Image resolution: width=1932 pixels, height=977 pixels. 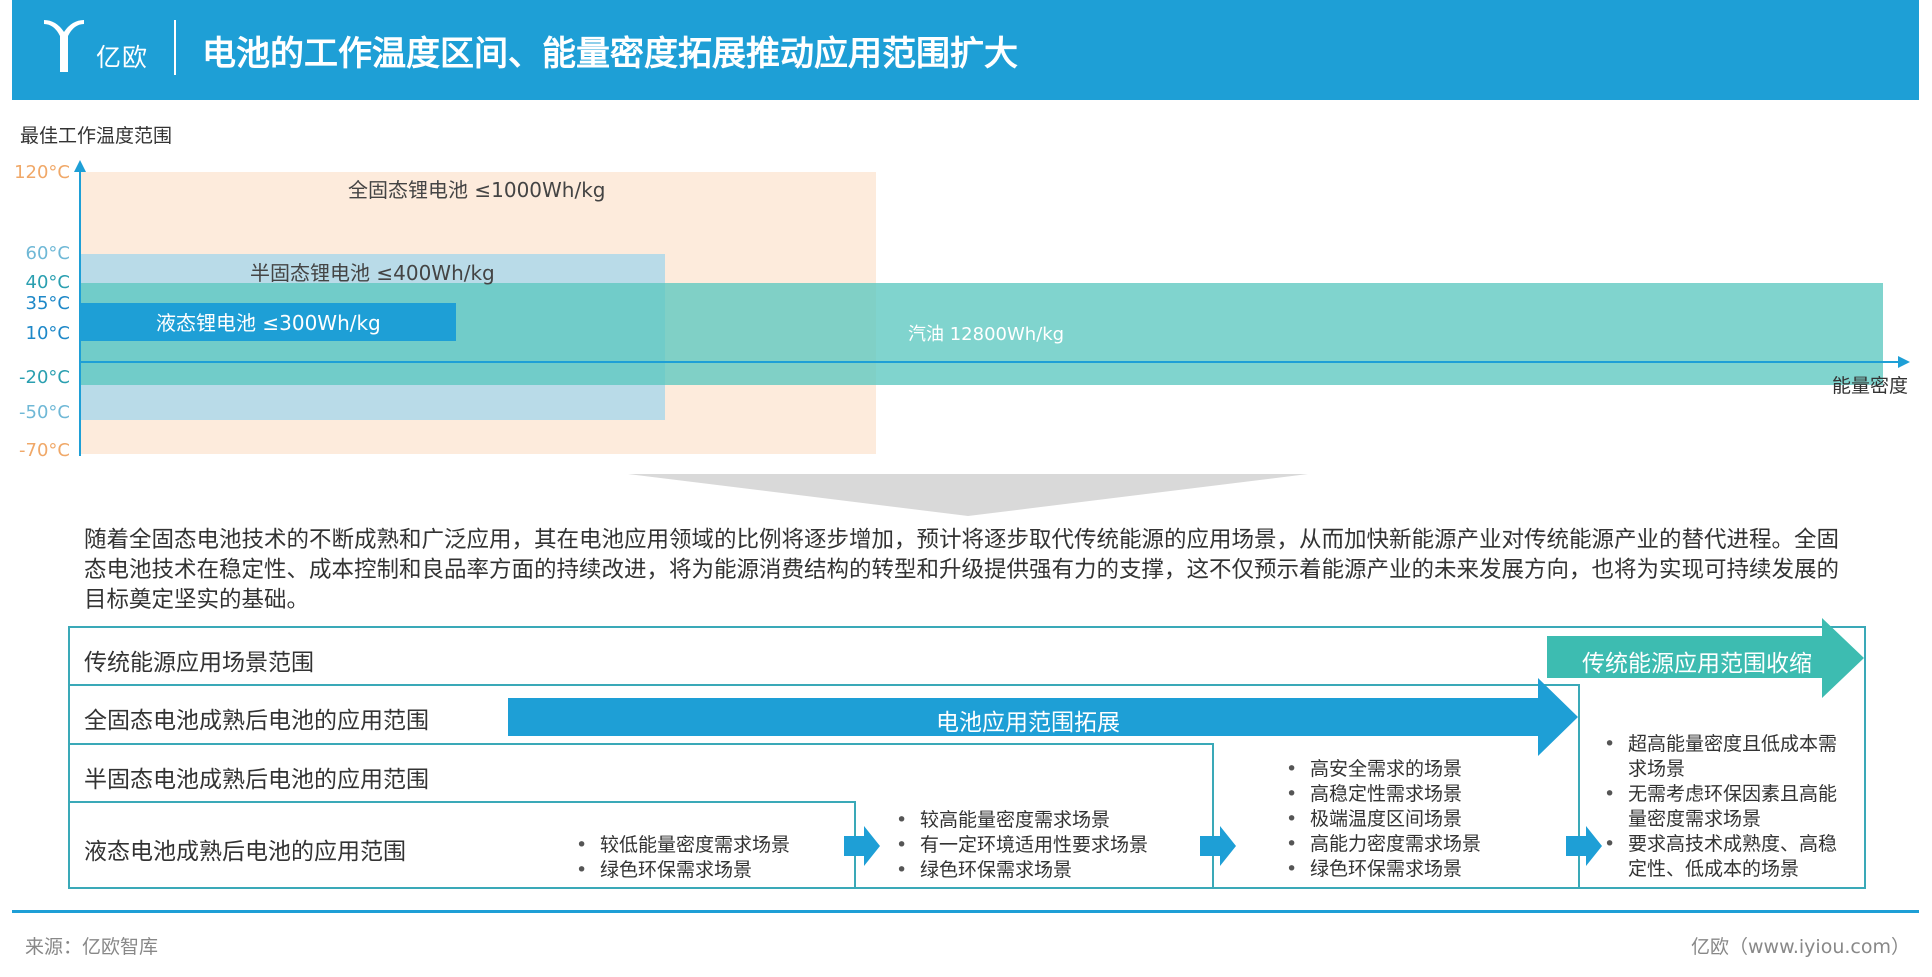 I want to click on series-label-all-solid-state: 全固态锂电池 ≤1000Wh/kg, so click(x=476, y=190).